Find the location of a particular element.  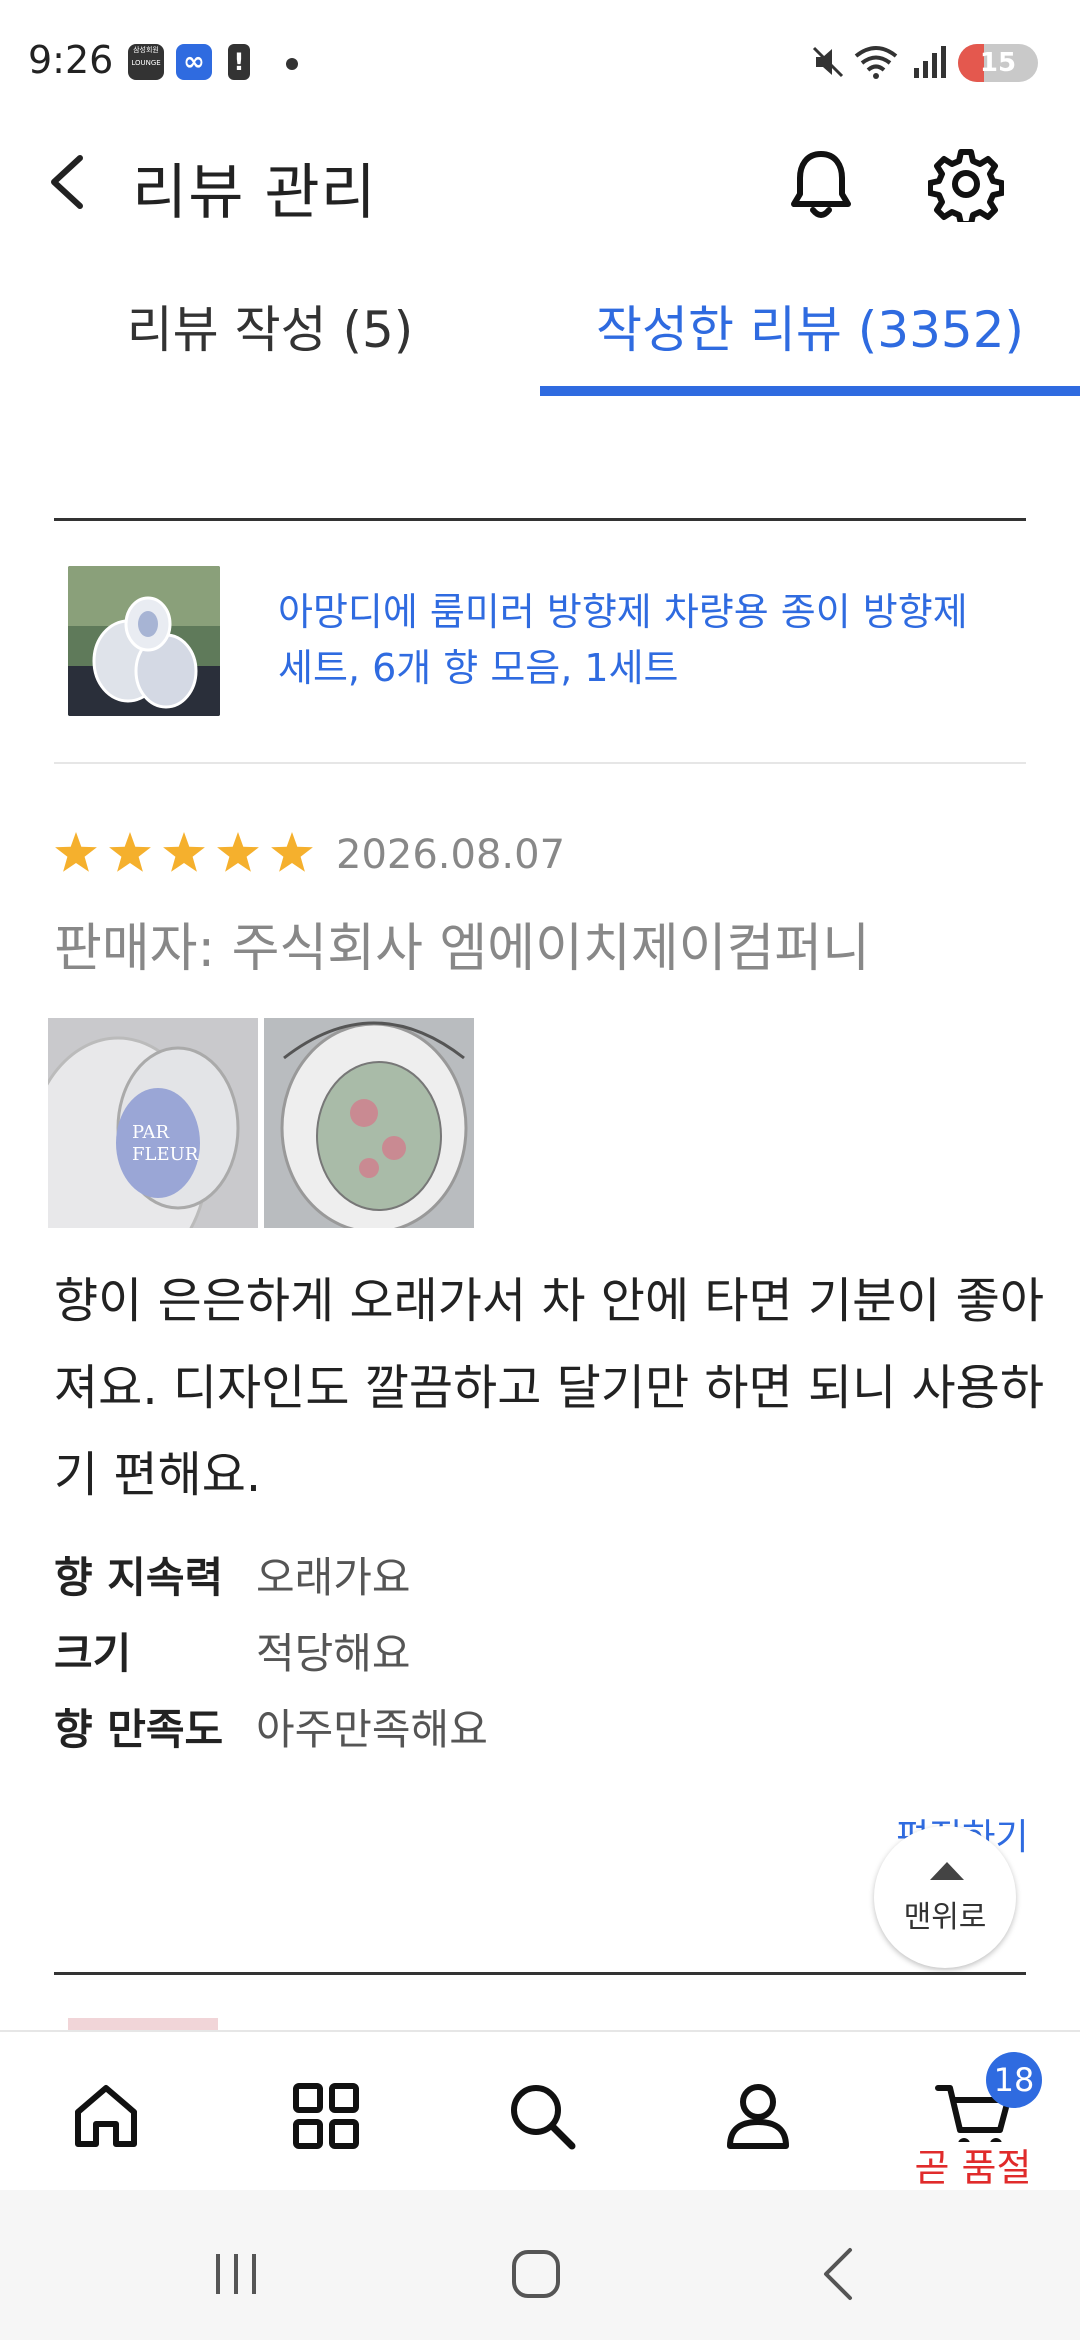

attribute-key-scent-satisfaction: 향 만족도 is located at coordinates (139, 1729).